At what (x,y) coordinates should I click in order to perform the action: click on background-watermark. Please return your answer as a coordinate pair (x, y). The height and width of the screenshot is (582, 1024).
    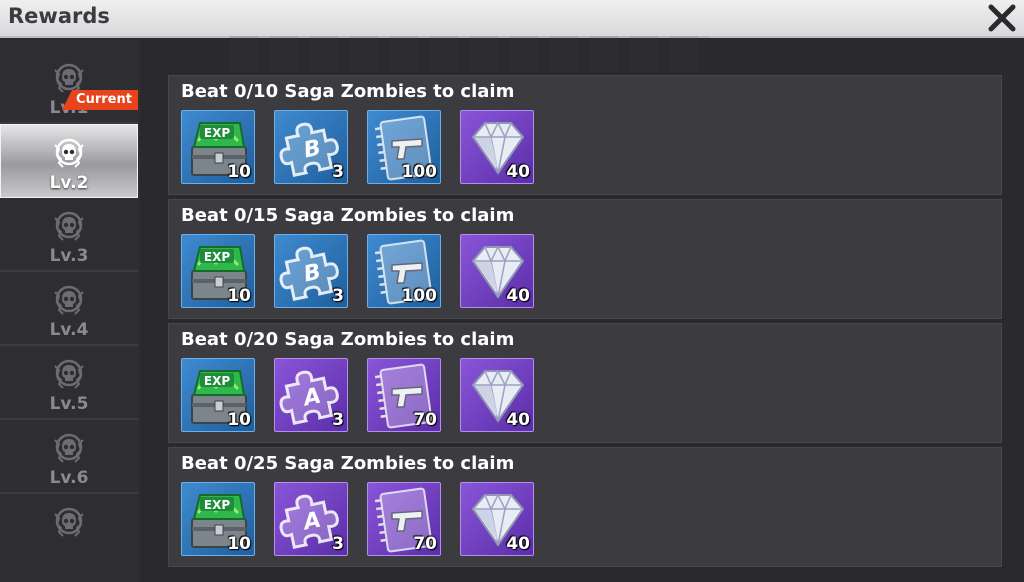
    Looking at the image, I should click on (470, 54).